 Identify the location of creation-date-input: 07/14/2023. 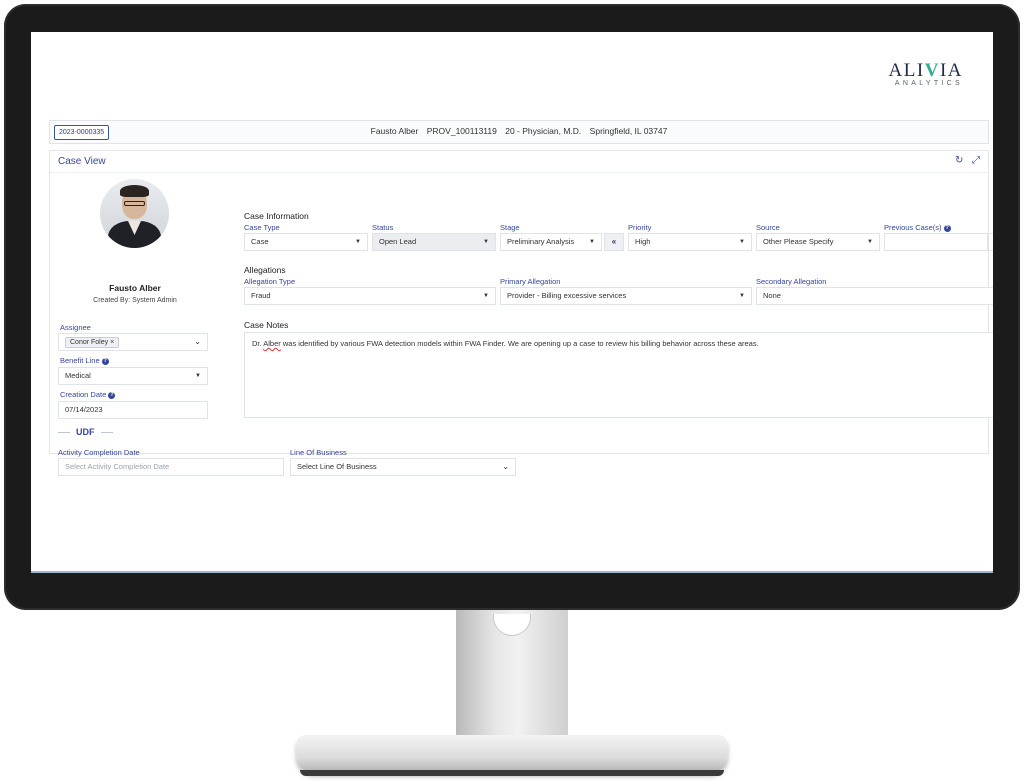
(133, 410).